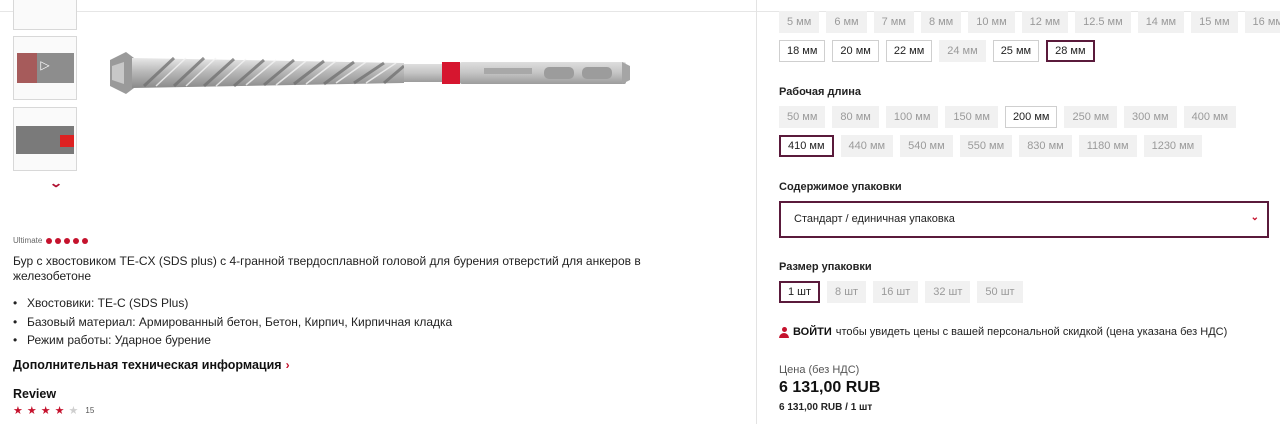 Image resolution: width=1280 pixels, height=424 pixels. Describe the element at coordinates (45, 65) in the screenshot. I see `play-icon: ▷` at that location.